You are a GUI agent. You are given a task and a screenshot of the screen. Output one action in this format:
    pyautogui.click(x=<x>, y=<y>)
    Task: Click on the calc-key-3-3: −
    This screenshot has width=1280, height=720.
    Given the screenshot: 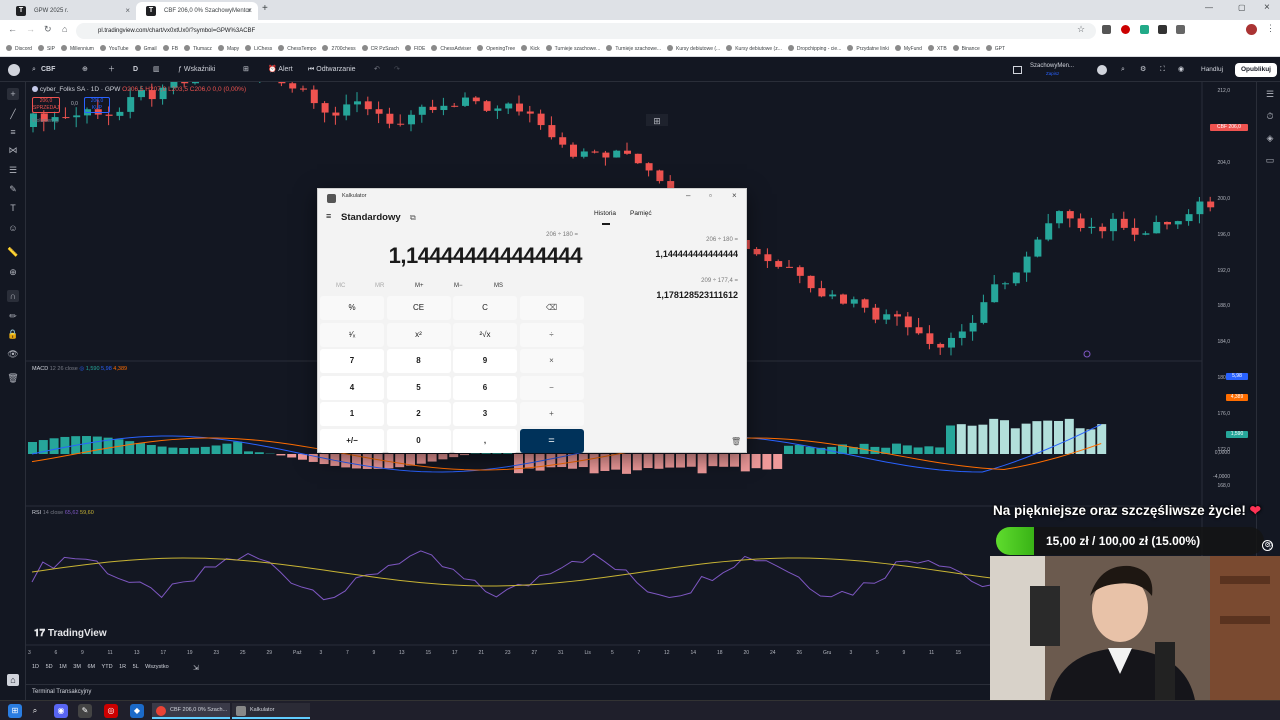 What is the action you would take?
    pyautogui.click(x=551, y=387)
    